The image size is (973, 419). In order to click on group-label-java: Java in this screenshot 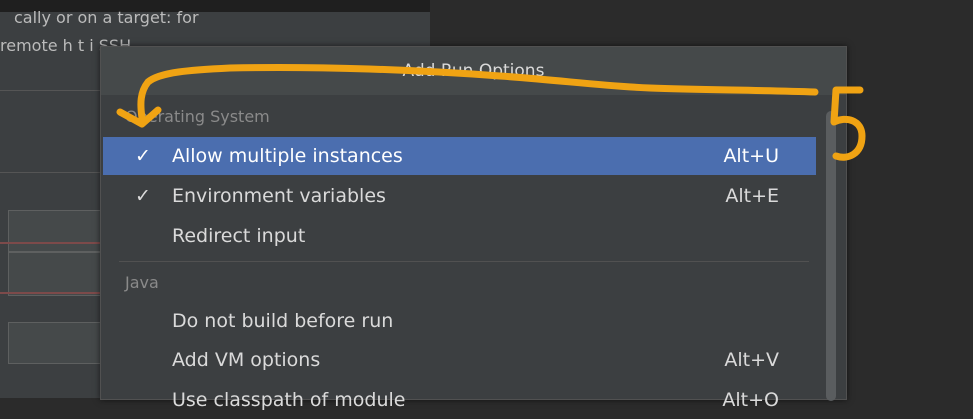, I will do `click(142, 282)`.